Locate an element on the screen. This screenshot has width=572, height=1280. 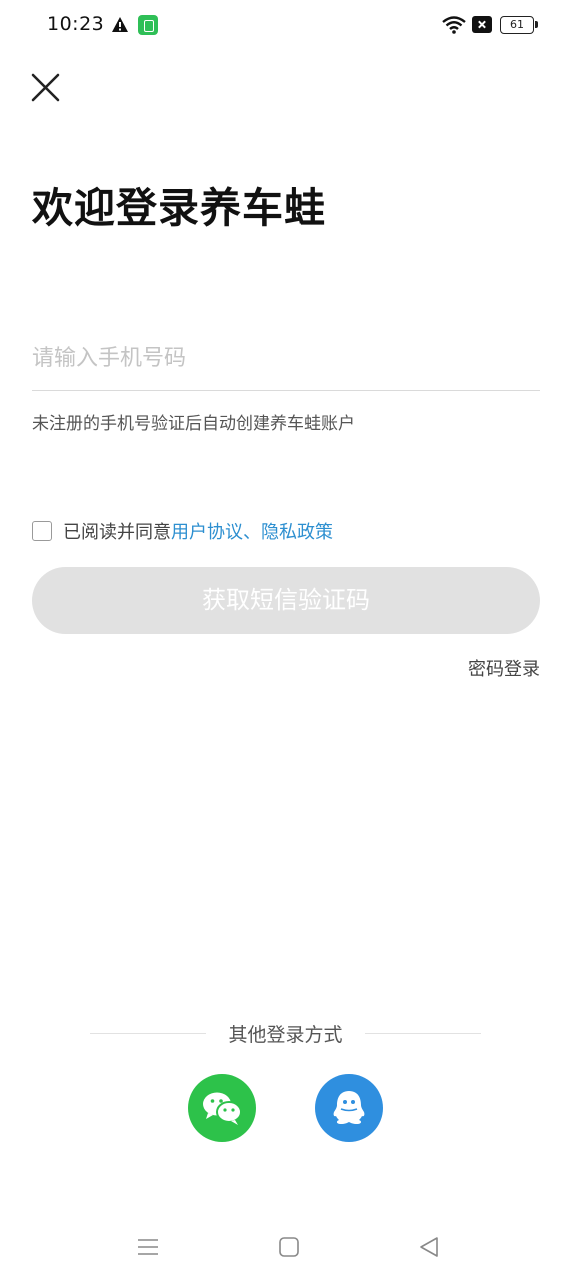
other-login-label: 其他登录方式 is located at coordinates (285, 1035).